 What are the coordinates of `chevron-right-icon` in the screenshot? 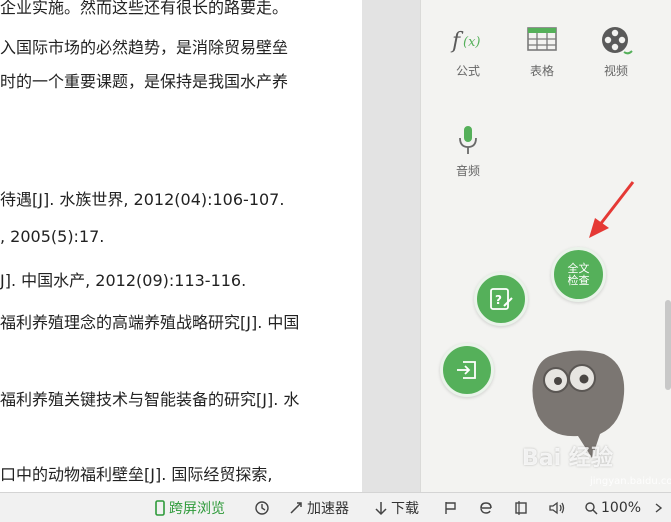 It's located at (659, 508).